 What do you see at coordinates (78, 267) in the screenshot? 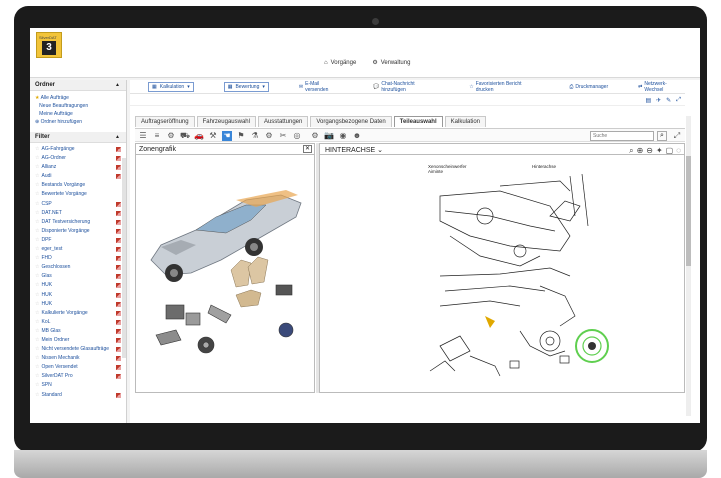
I see `filter-item: ☆ Geschlossen` at bounding box center [78, 267].